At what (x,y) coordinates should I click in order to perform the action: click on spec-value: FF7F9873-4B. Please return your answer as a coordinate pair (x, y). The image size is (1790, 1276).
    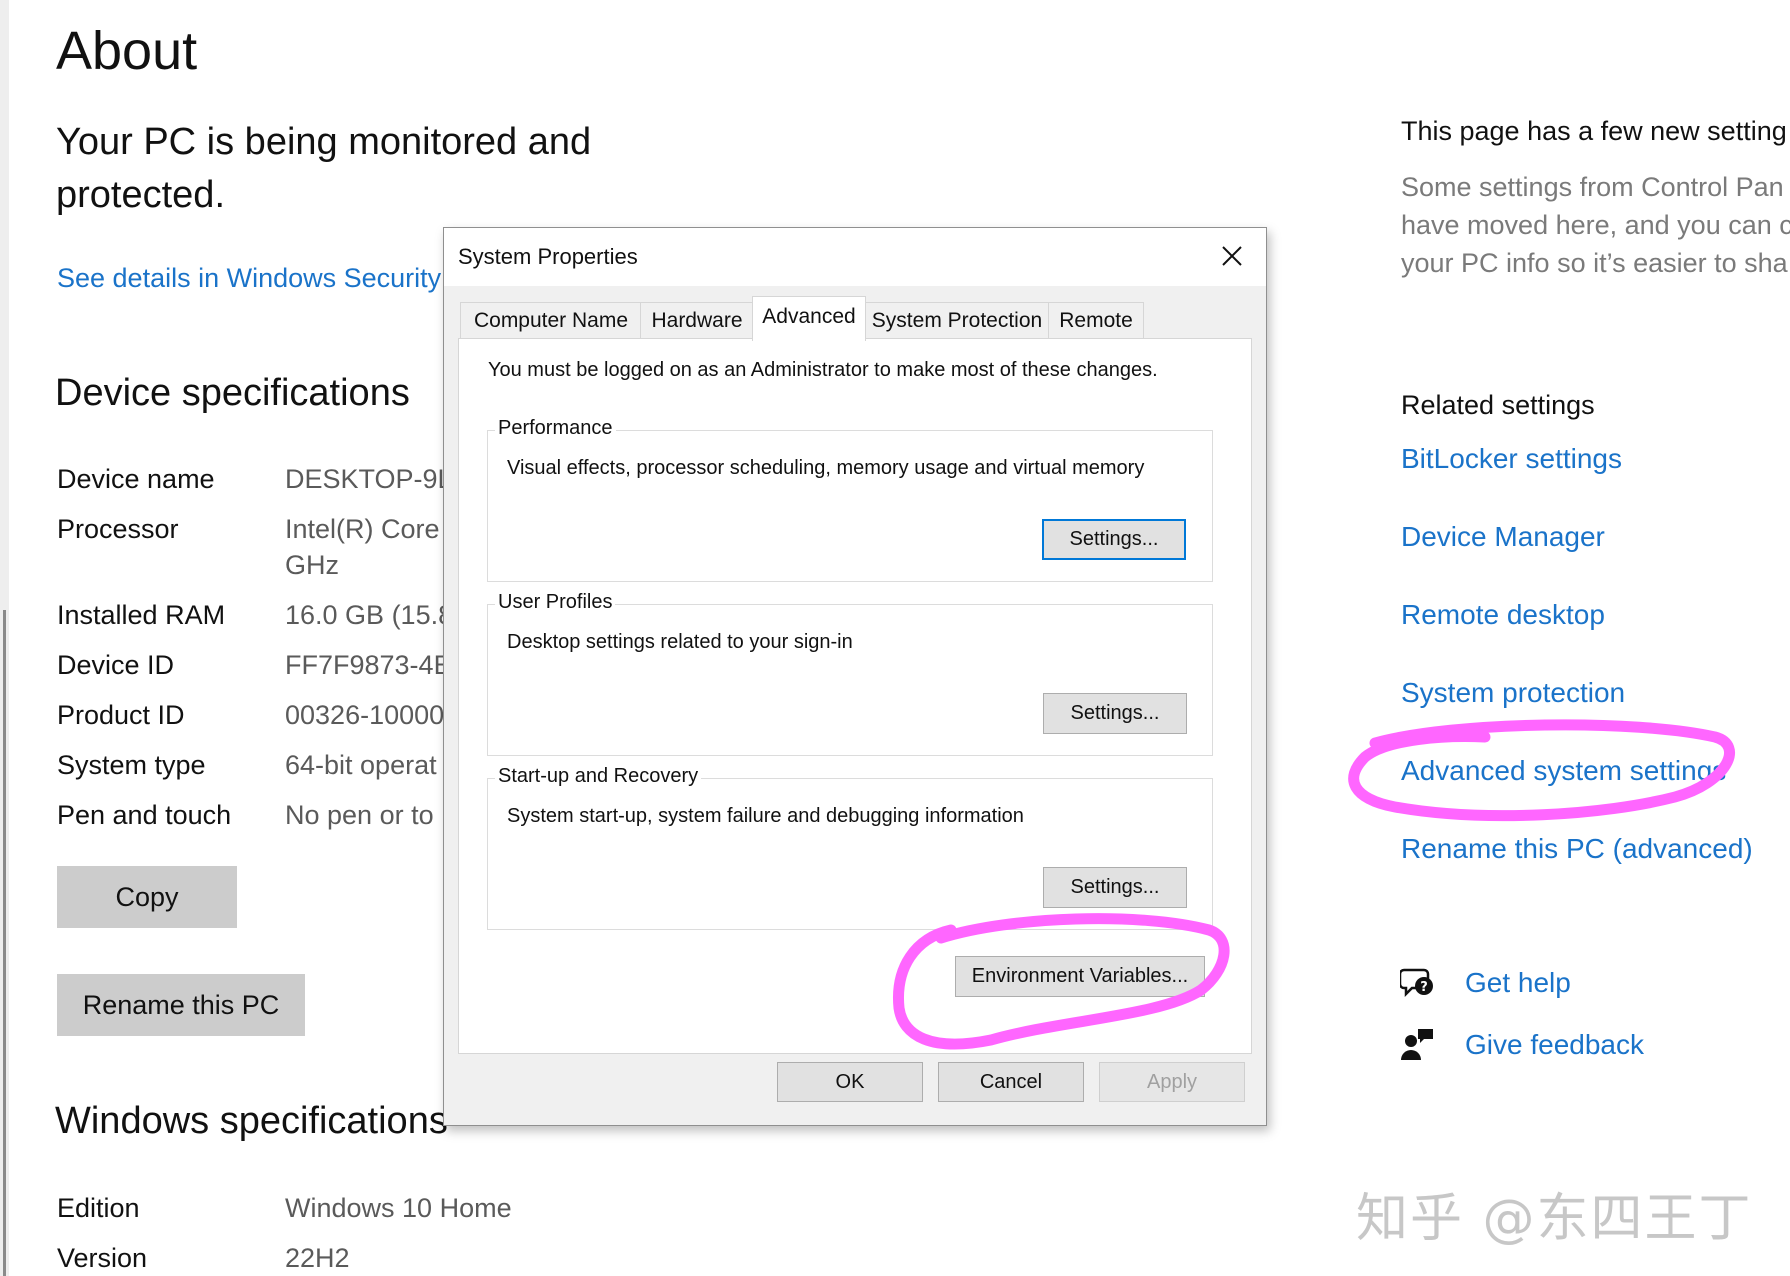
    Looking at the image, I should click on (368, 665).